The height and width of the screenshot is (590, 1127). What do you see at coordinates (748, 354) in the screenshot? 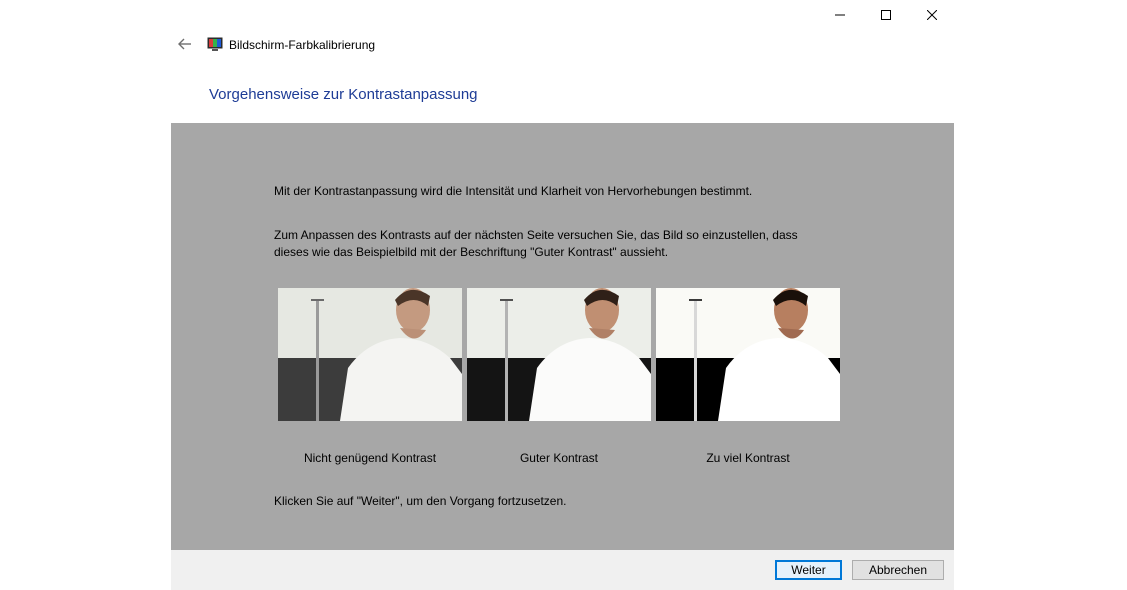
I see `sample-image-high-contrast` at bounding box center [748, 354].